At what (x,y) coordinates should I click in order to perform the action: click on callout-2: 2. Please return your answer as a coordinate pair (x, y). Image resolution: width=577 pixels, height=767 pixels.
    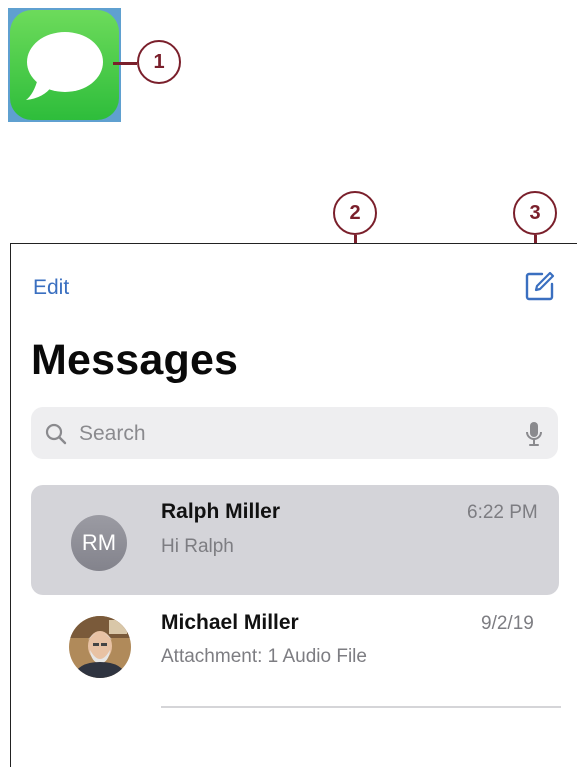
    Looking at the image, I should click on (355, 213).